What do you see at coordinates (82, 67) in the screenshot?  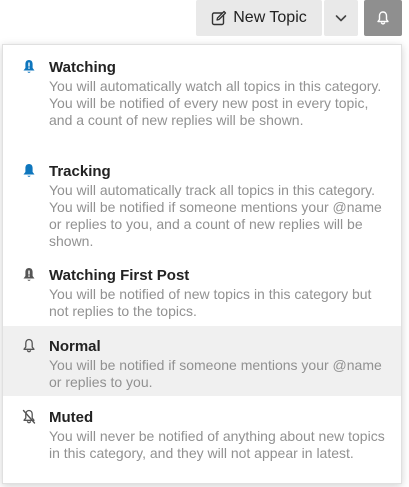 I see `option-title: Watching` at bounding box center [82, 67].